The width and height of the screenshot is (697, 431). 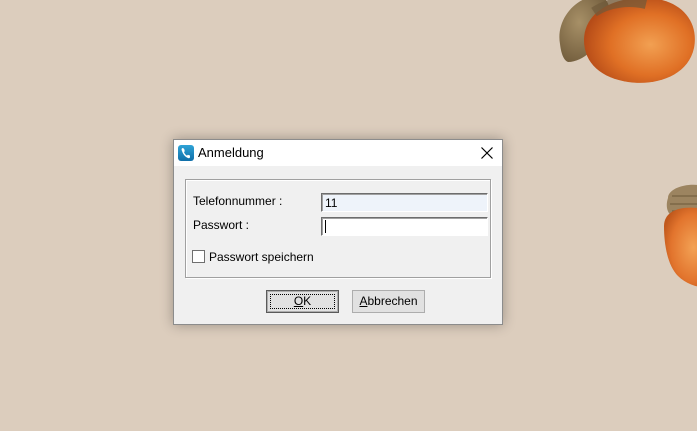 What do you see at coordinates (331, 203) in the screenshot?
I see `phone-value: 11` at bounding box center [331, 203].